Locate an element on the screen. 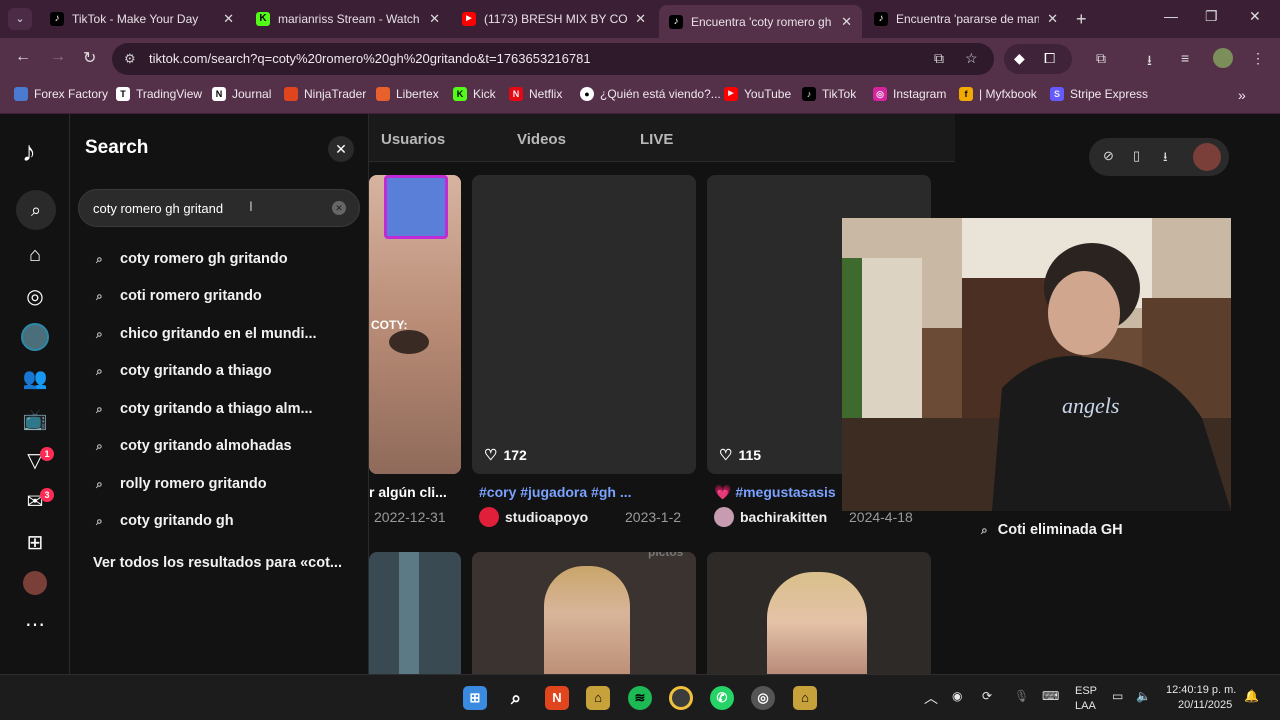 The image size is (1280, 720). close-window-button: ✕ is located at coordinates (1255, 16).